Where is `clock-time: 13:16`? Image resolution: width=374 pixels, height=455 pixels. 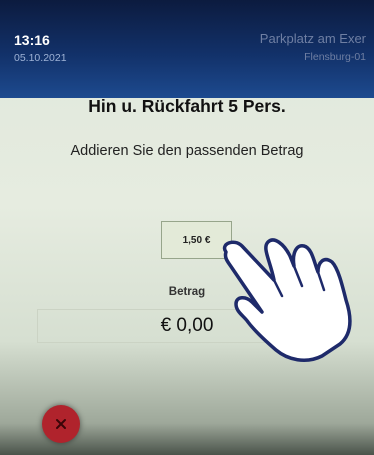
clock-time: 13:16 is located at coordinates (32, 40).